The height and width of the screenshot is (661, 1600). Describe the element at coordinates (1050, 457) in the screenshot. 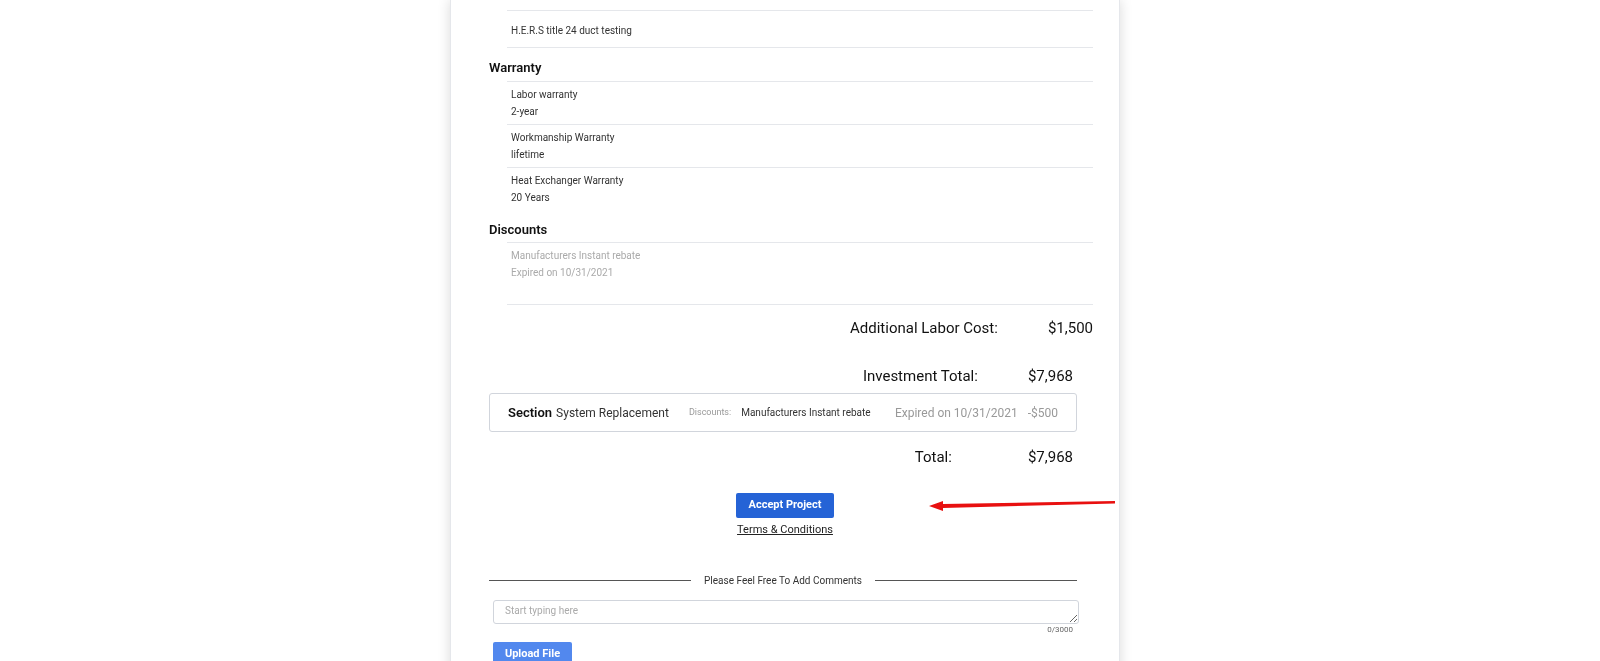

I see `total-value: $7,968` at that location.